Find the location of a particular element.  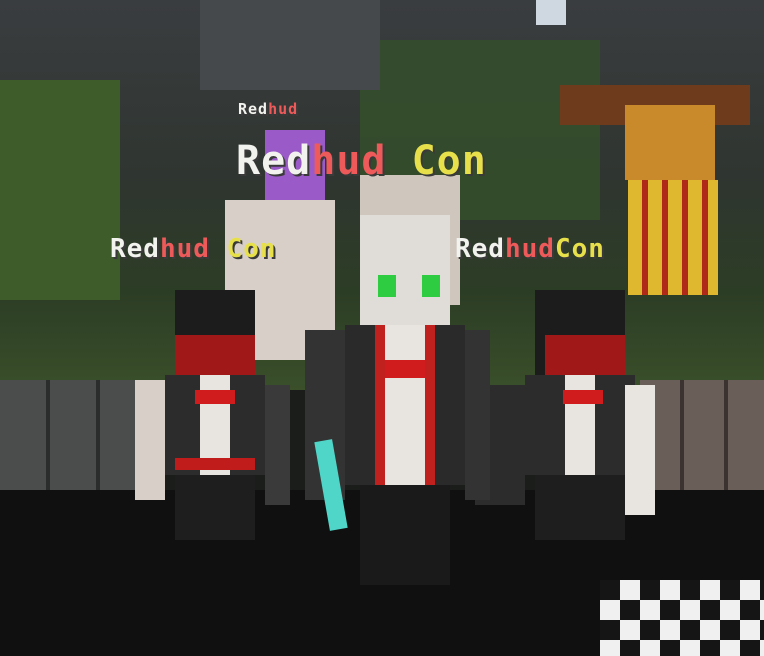

grass-patch is located at coordinates (60, 190).